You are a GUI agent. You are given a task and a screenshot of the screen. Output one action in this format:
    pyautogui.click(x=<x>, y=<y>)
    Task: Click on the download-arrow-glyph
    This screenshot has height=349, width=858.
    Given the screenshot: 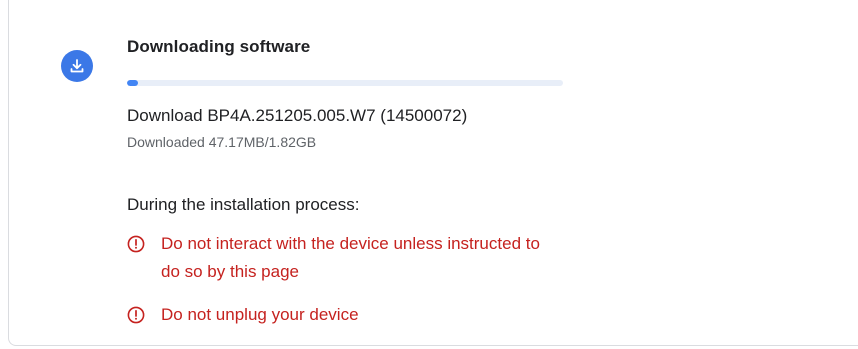 What is the action you would take?
    pyautogui.click(x=77, y=66)
    